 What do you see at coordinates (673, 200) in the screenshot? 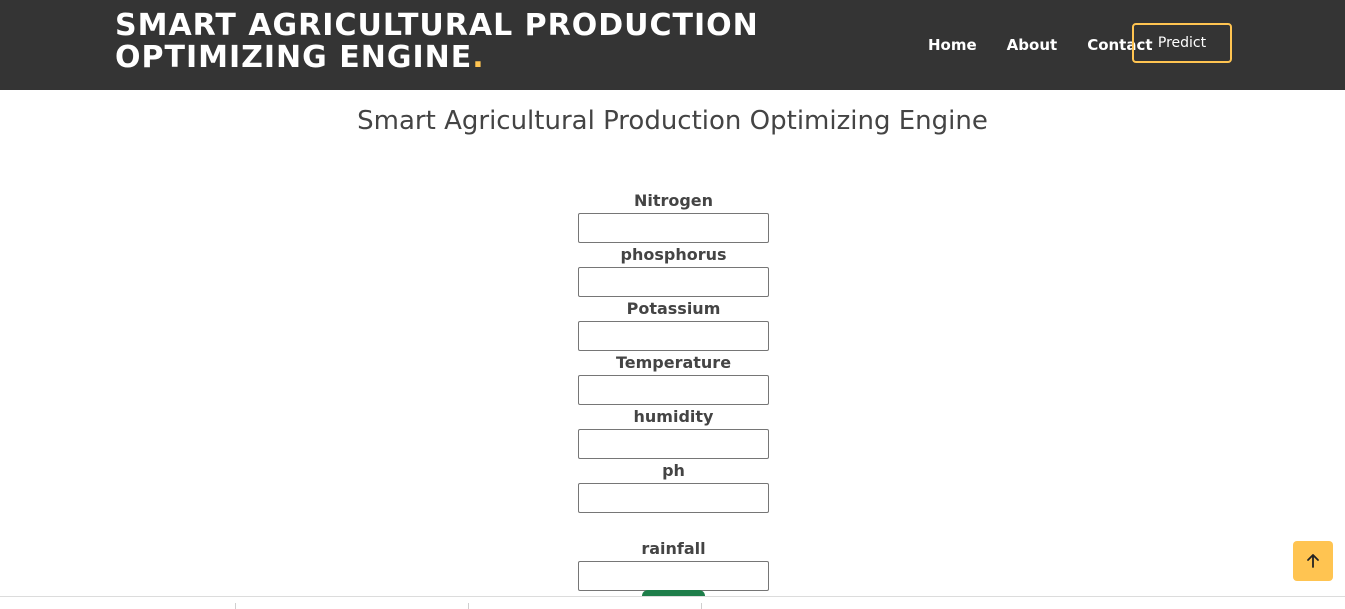
I see `nitrogen-label: Nitrogen` at bounding box center [673, 200].